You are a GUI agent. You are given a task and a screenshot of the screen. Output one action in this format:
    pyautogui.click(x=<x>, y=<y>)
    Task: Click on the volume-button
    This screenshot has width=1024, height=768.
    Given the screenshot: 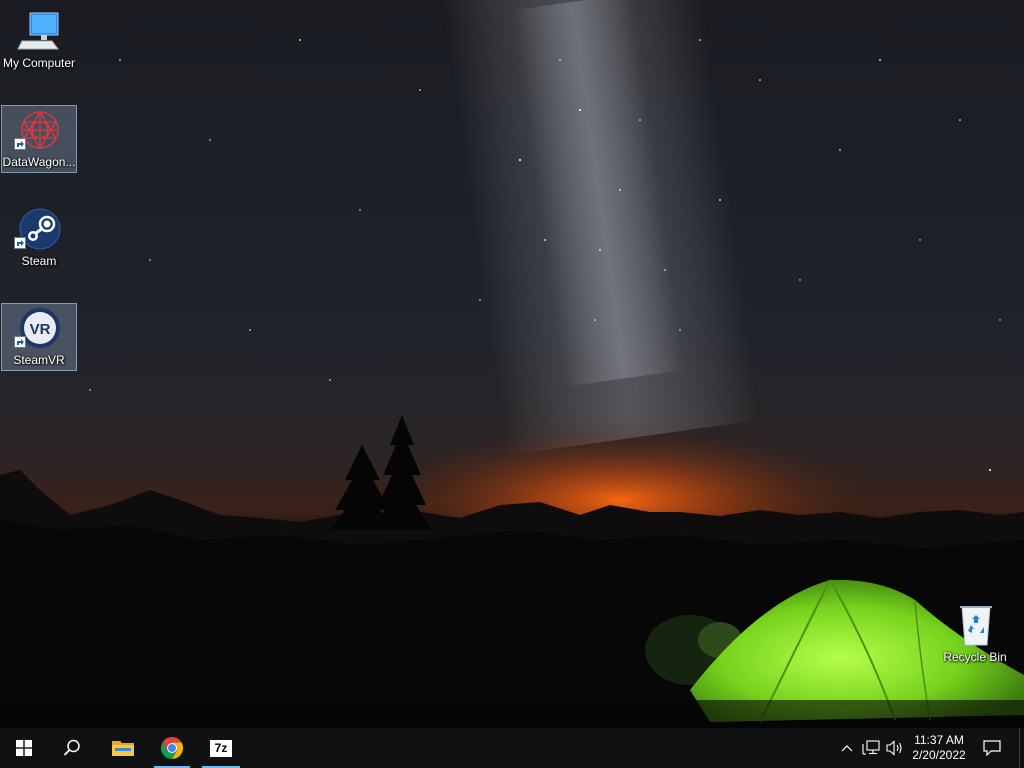 What is the action you would take?
    pyautogui.click(x=895, y=748)
    